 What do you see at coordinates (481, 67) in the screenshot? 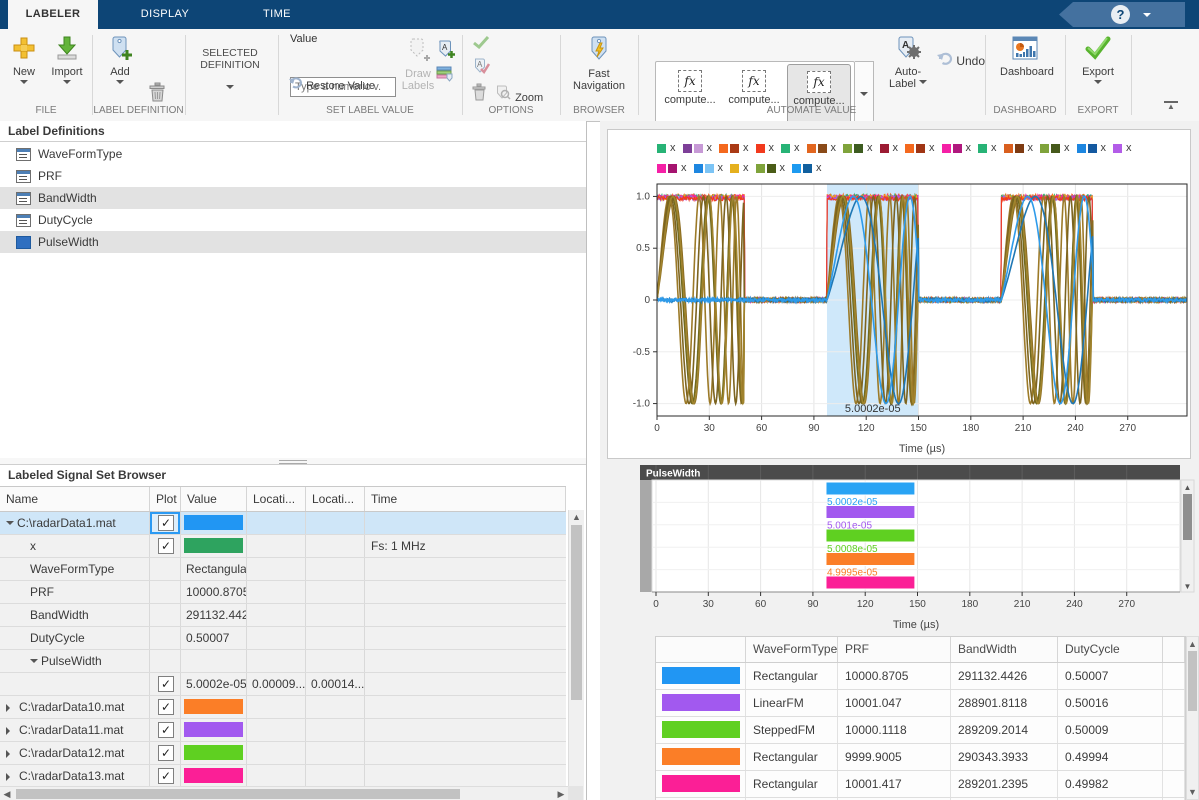
I see `label-accept-button: A` at bounding box center [481, 67].